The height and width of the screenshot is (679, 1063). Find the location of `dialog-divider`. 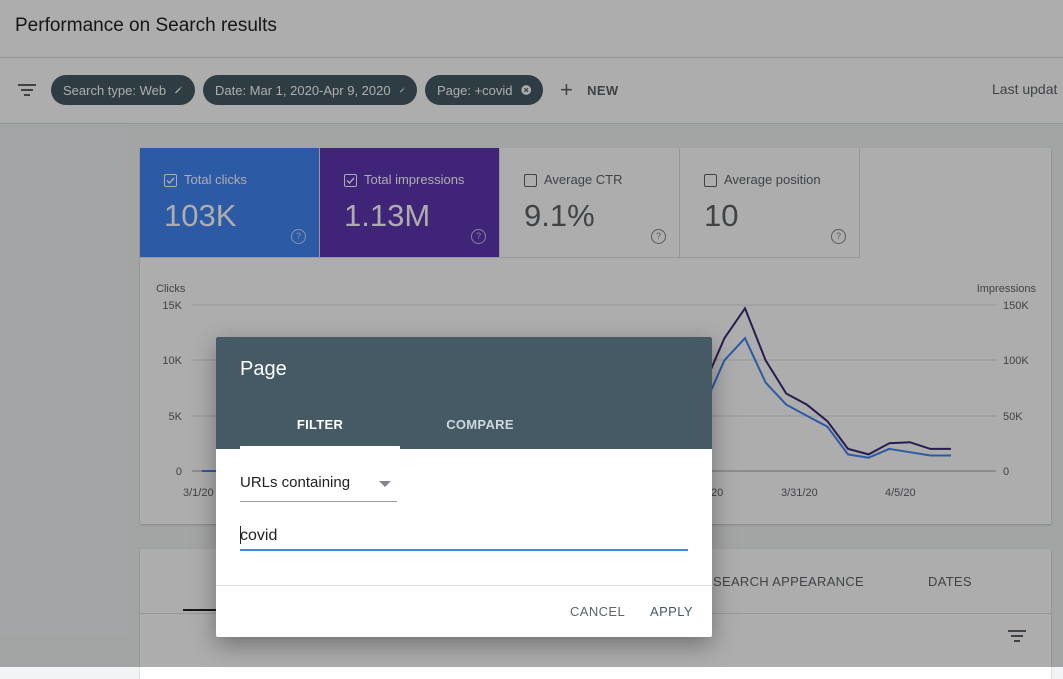

dialog-divider is located at coordinates (464, 585).